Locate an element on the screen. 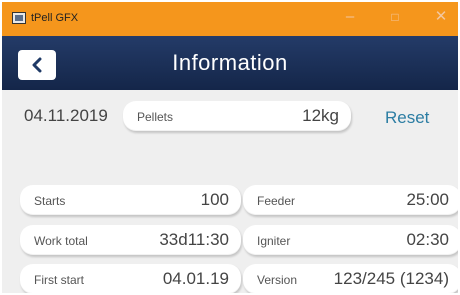  feeder-label: Feeder is located at coordinates (276, 201).